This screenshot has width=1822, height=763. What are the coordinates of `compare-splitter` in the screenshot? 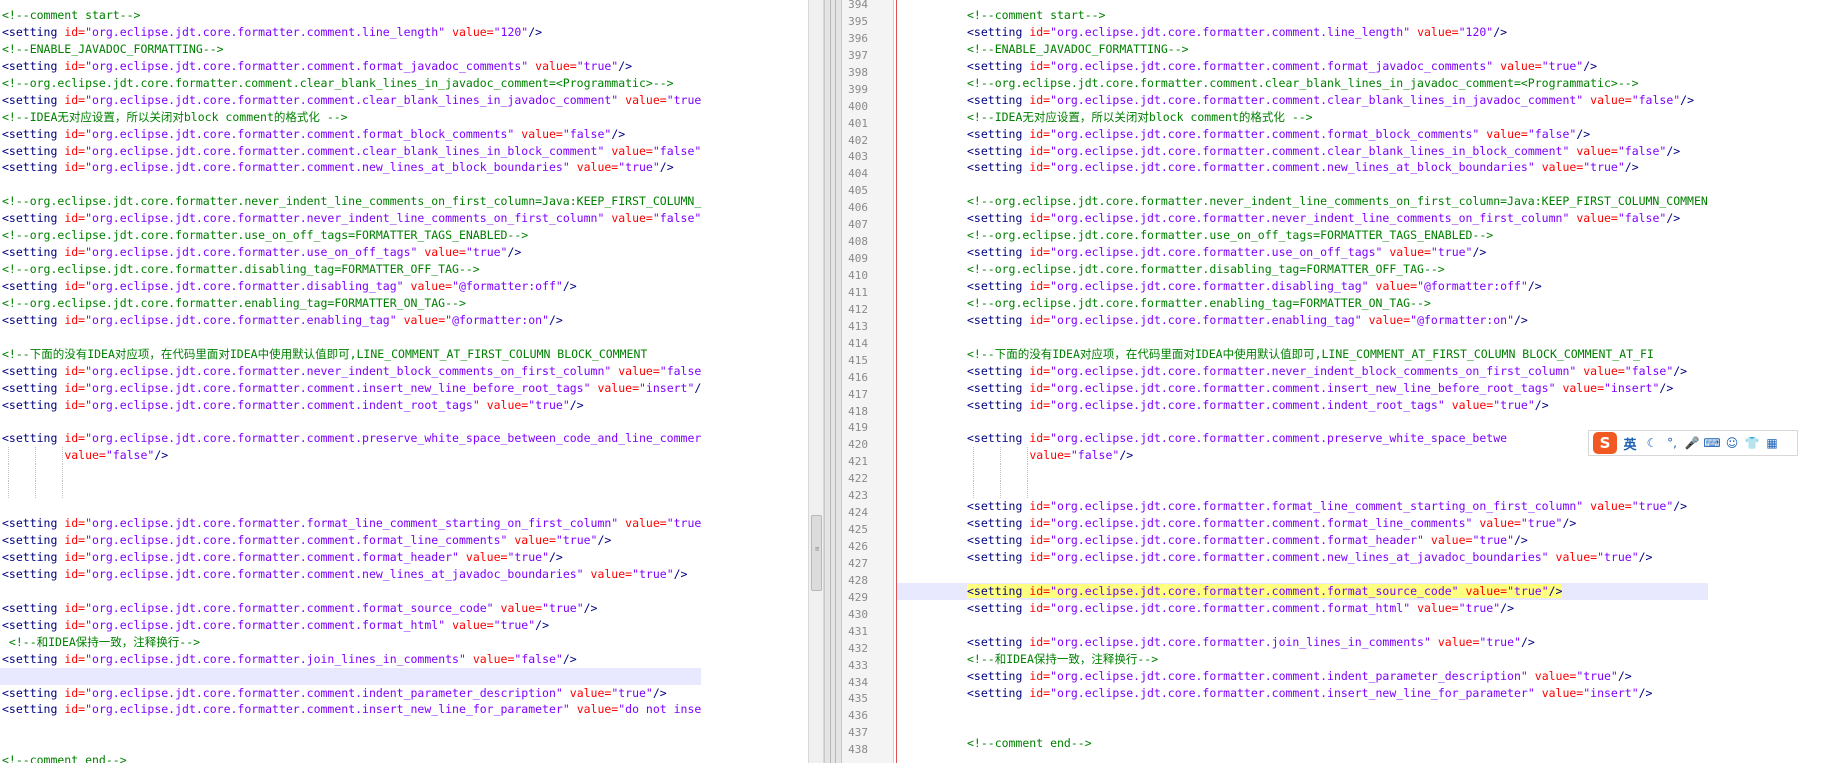 It's located at (833, 381).